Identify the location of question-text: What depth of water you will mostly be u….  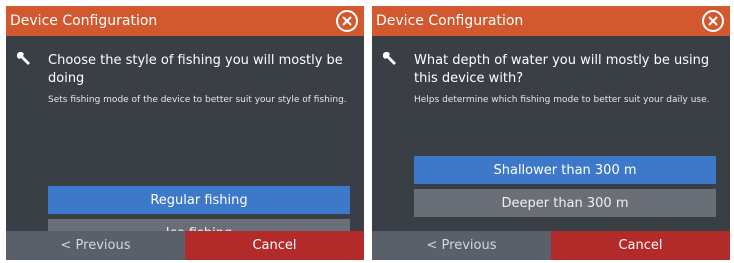
(562, 69).